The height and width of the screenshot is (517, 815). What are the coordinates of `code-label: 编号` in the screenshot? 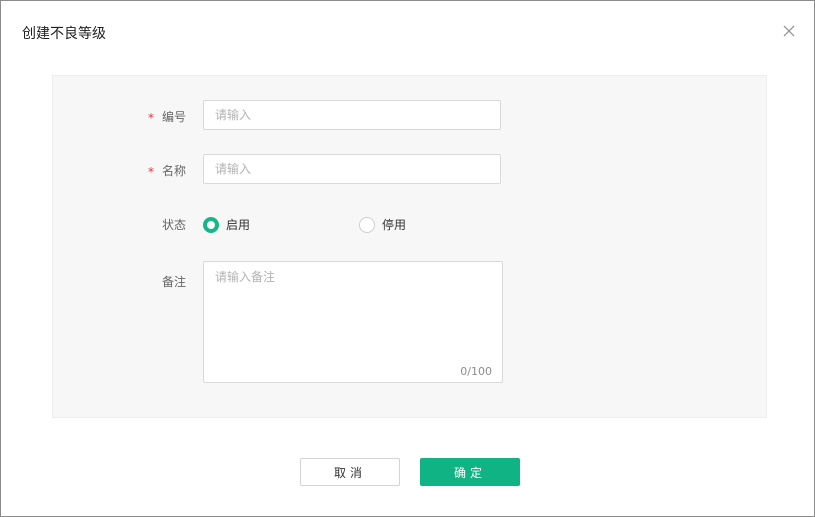 It's located at (174, 117).